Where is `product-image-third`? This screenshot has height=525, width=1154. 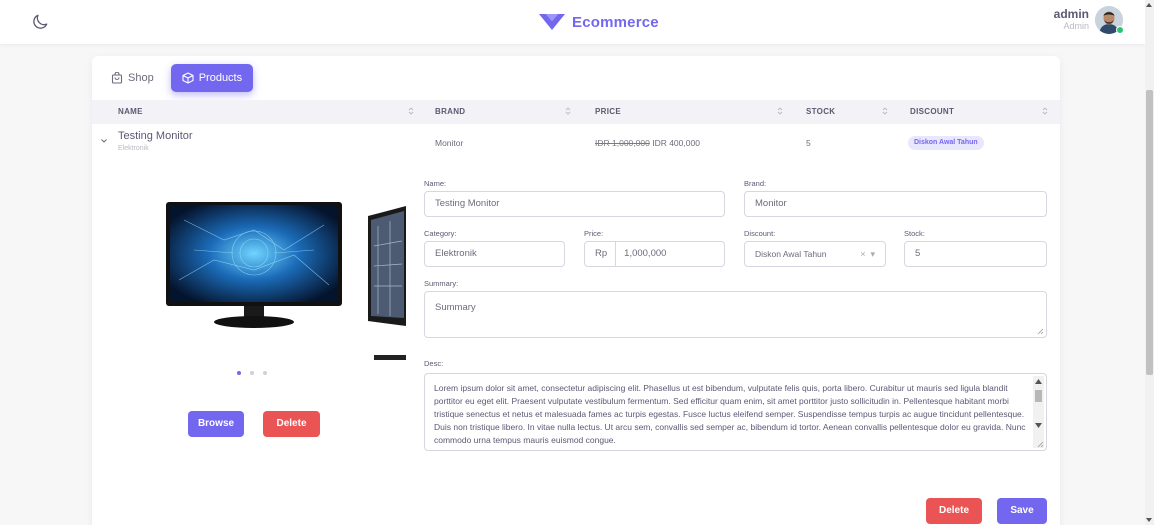 product-image-third is located at coordinates (390, 357).